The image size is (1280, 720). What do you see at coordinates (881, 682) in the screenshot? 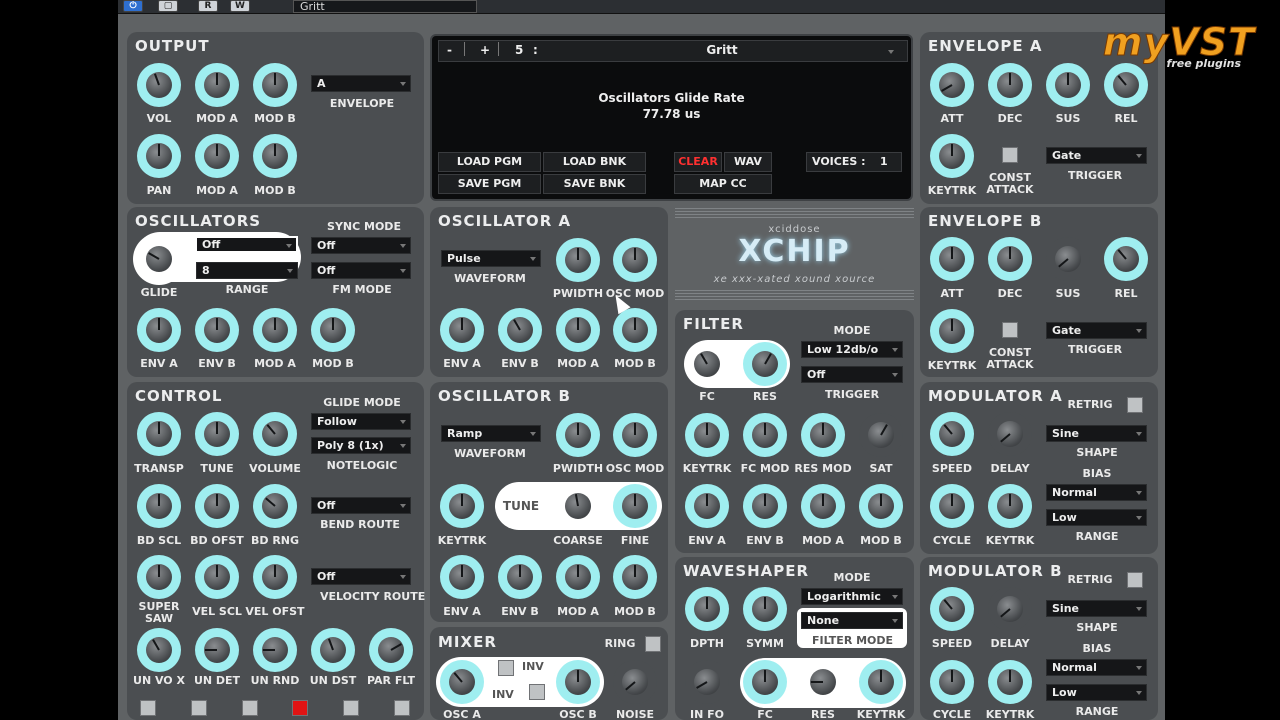
I see `waveshaper-keytrk-knob` at bounding box center [881, 682].